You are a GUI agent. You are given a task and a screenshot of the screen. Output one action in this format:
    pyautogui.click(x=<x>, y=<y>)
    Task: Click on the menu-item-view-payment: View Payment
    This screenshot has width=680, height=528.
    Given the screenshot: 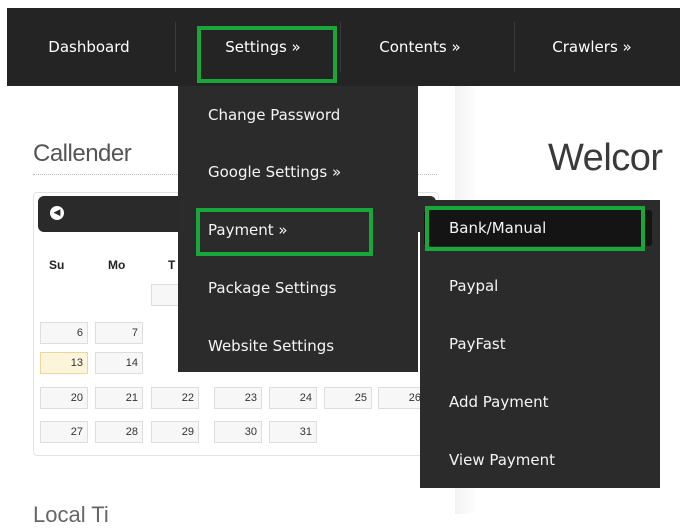 What is the action you would take?
    pyautogui.click(x=502, y=460)
    